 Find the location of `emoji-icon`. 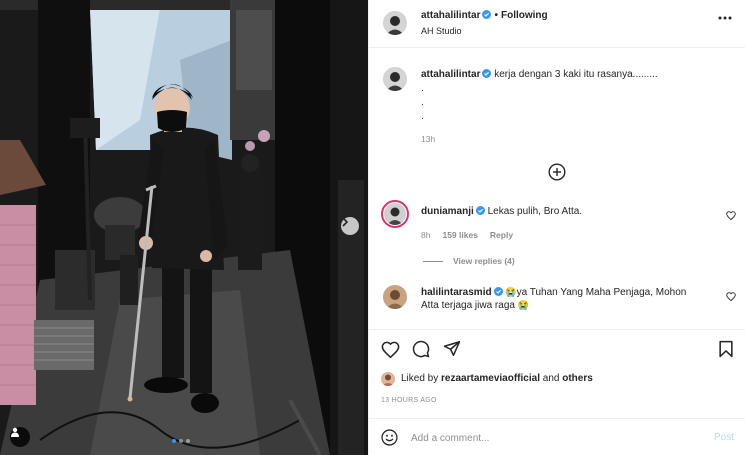

emoji-icon is located at coordinates (389, 437).